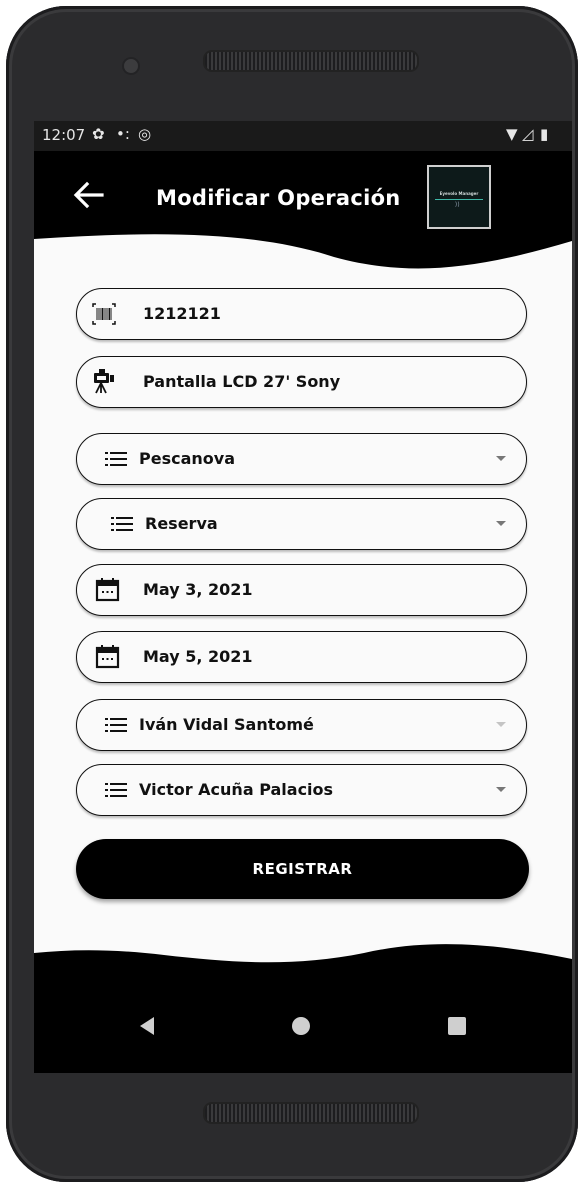  I want to click on nav-back-icon, so click(147, 1026).